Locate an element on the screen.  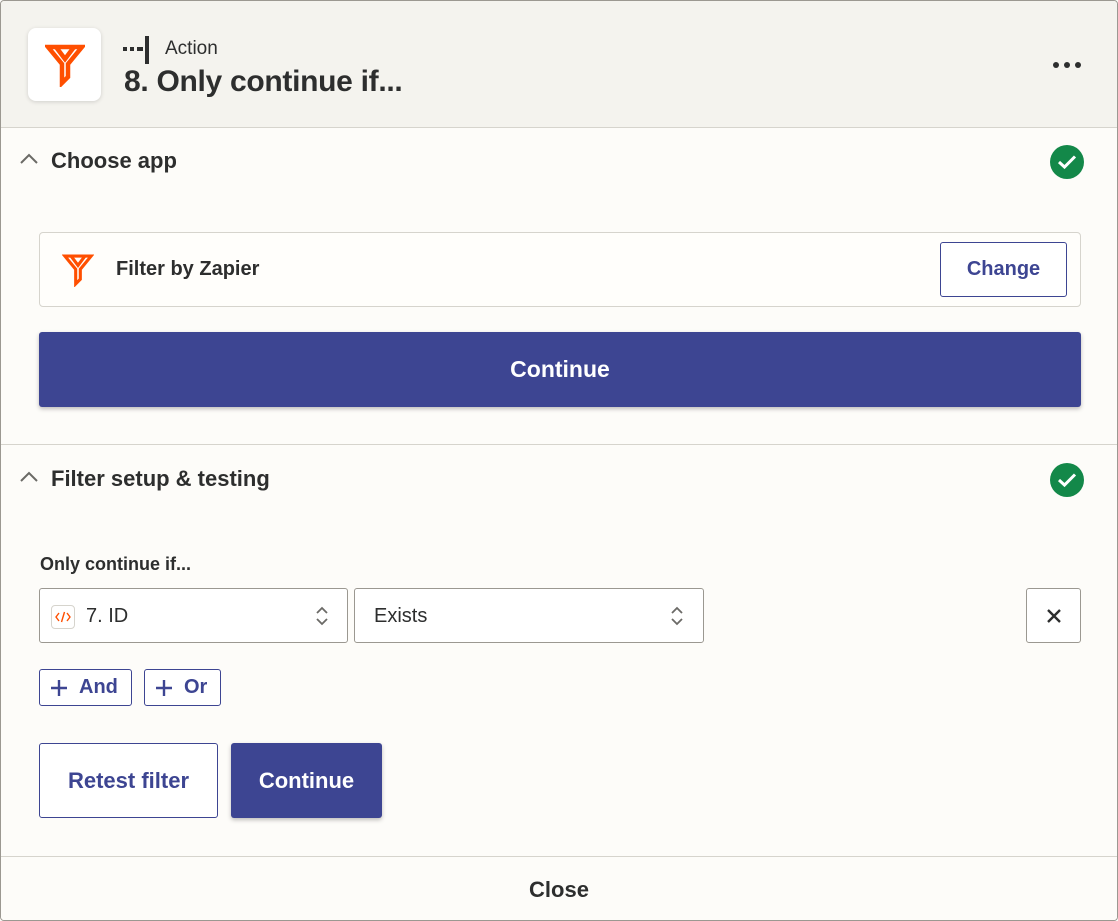
remove-condition-button is located at coordinates (1053, 615).